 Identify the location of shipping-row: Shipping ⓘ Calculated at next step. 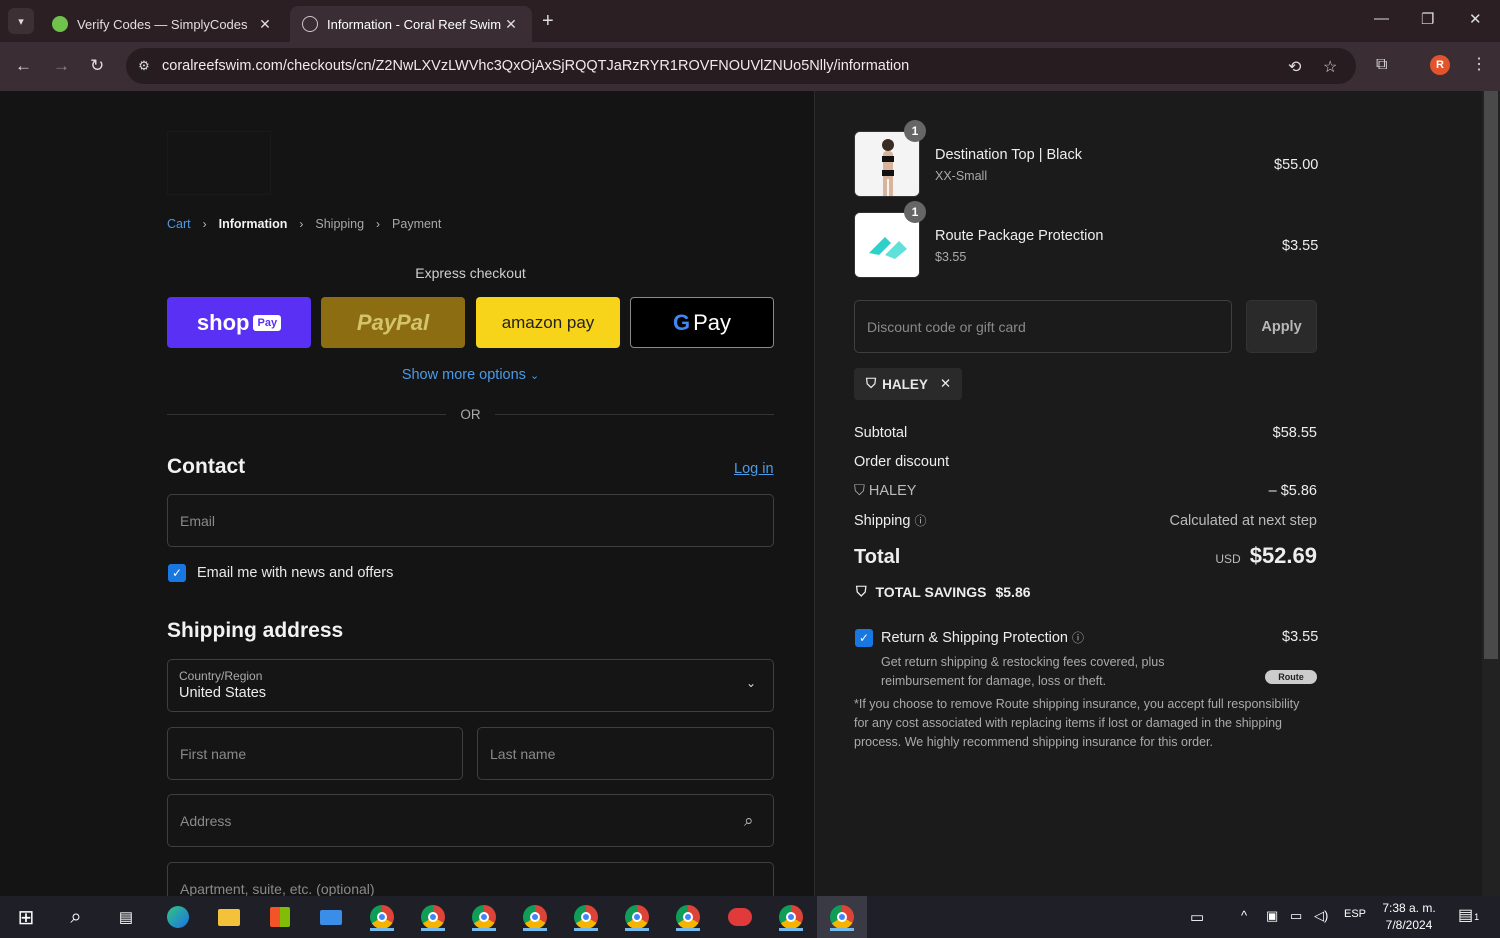
(1085, 520).